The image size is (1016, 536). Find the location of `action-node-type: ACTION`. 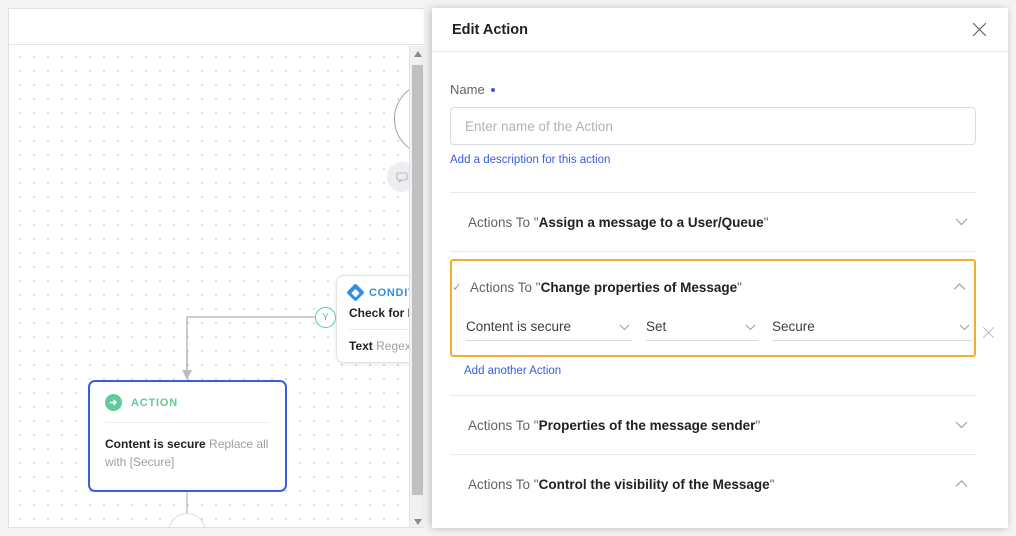

action-node-type: ACTION is located at coordinates (154, 402).